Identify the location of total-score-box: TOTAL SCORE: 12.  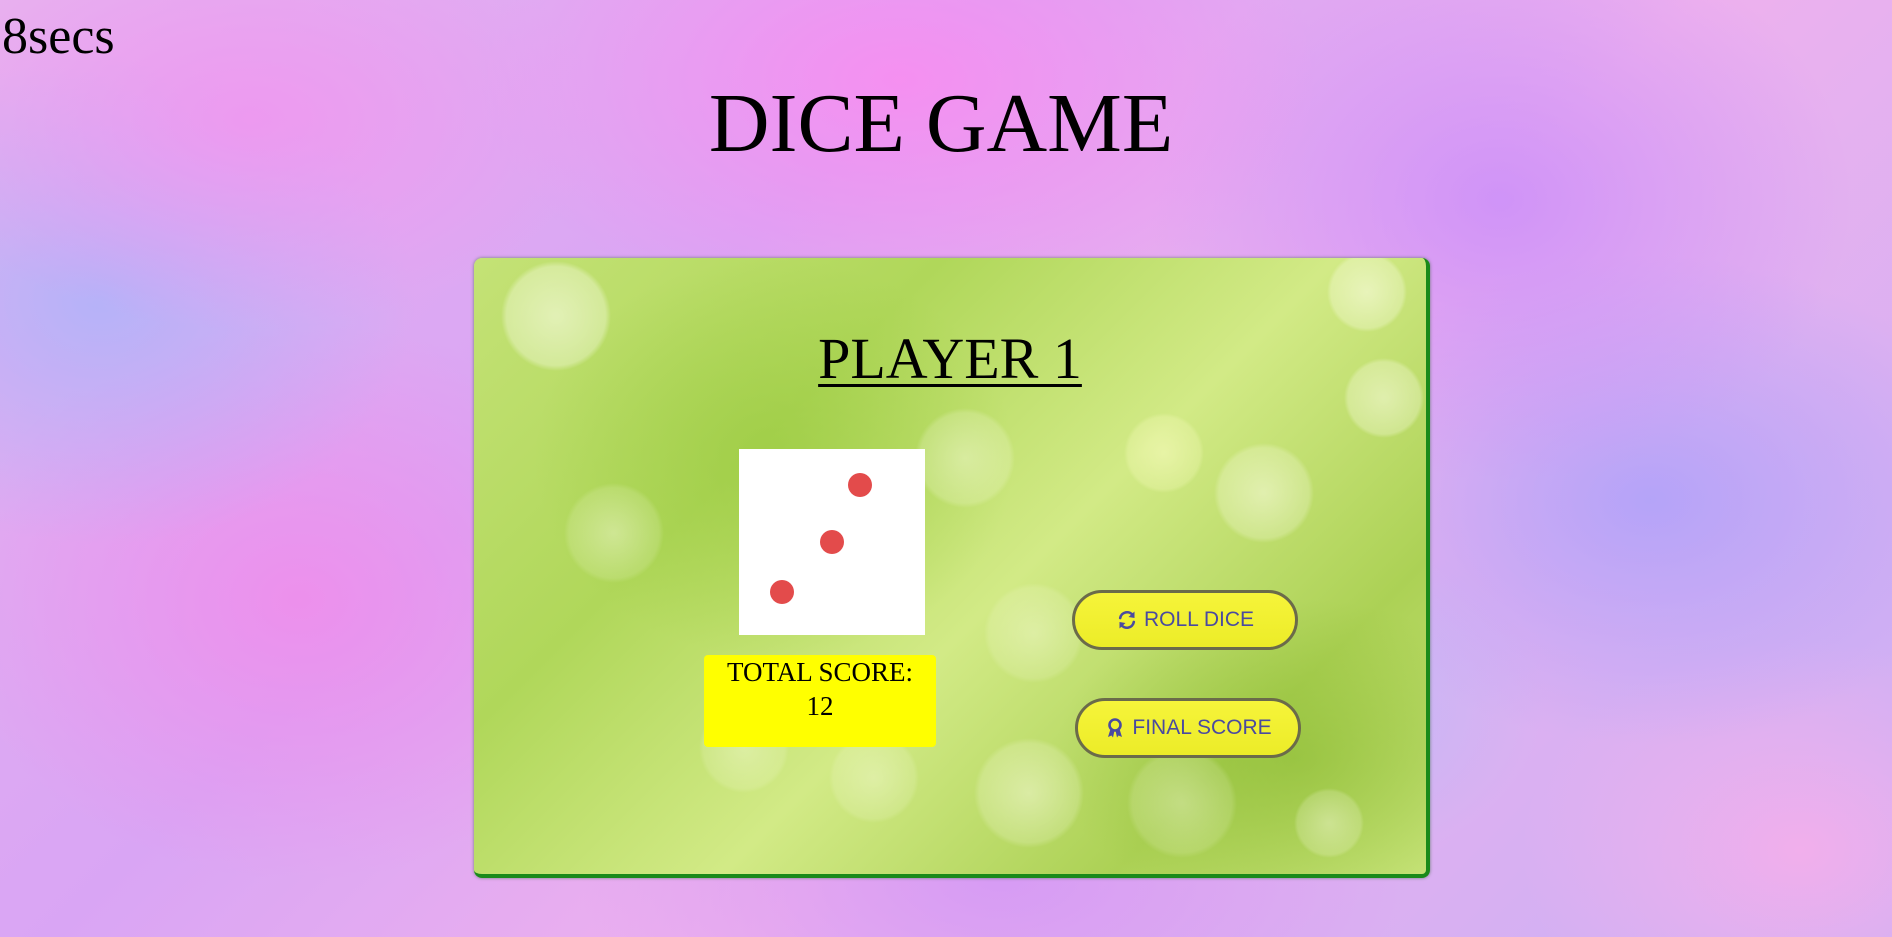
(820, 701).